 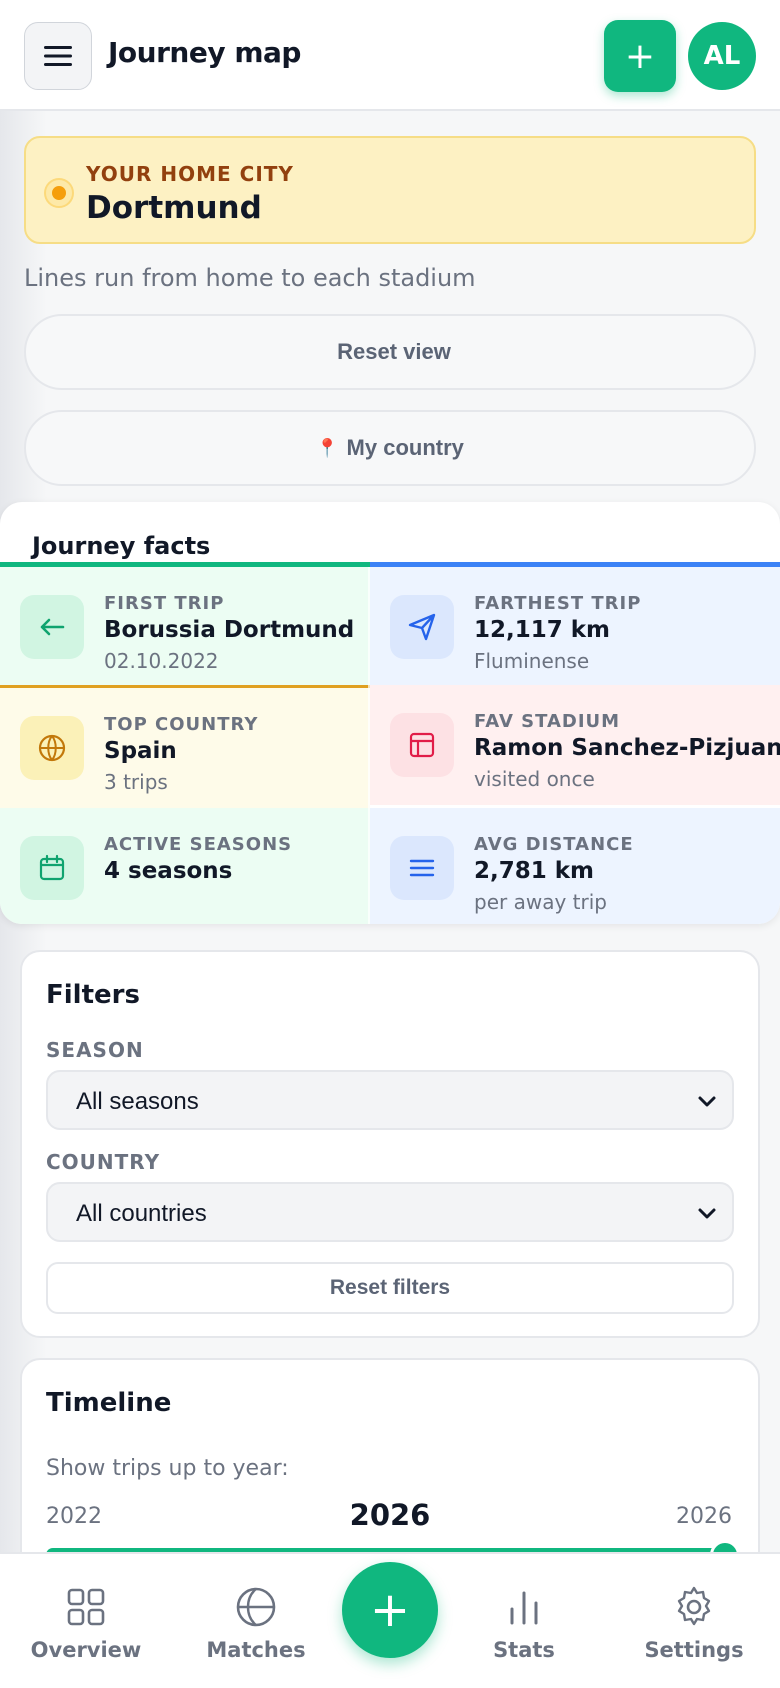 What do you see at coordinates (185, 748) in the screenshot?
I see `fact-top-country: TOP COUNTRY Spain 3 trips` at bounding box center [185, 748].